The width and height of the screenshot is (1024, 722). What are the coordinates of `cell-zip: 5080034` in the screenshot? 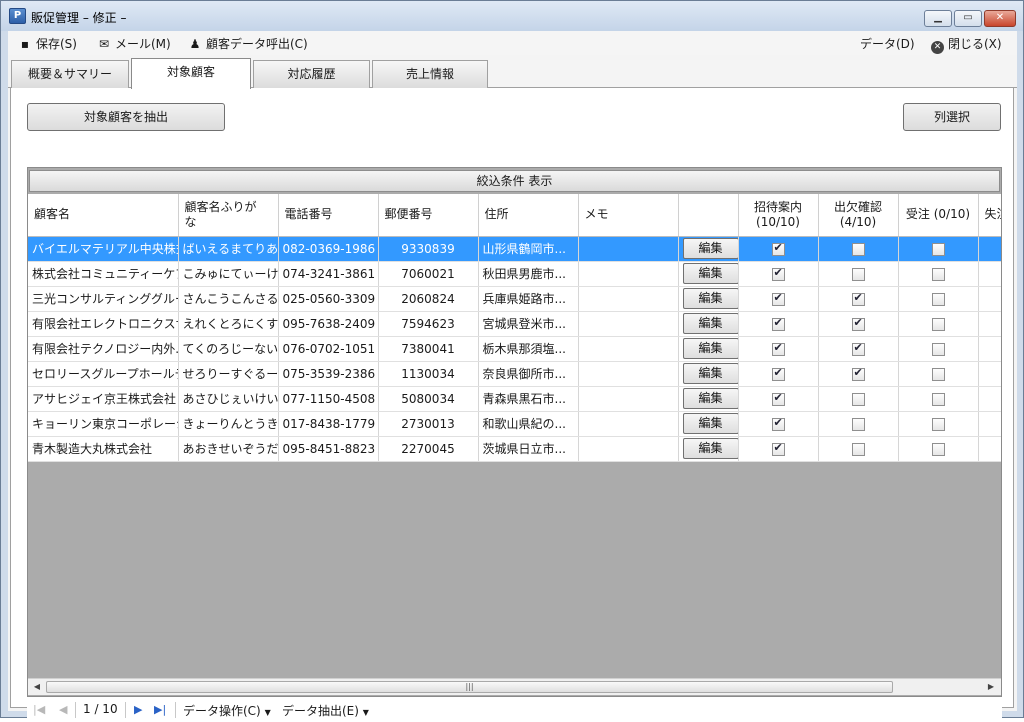 It's located at (428, 399).